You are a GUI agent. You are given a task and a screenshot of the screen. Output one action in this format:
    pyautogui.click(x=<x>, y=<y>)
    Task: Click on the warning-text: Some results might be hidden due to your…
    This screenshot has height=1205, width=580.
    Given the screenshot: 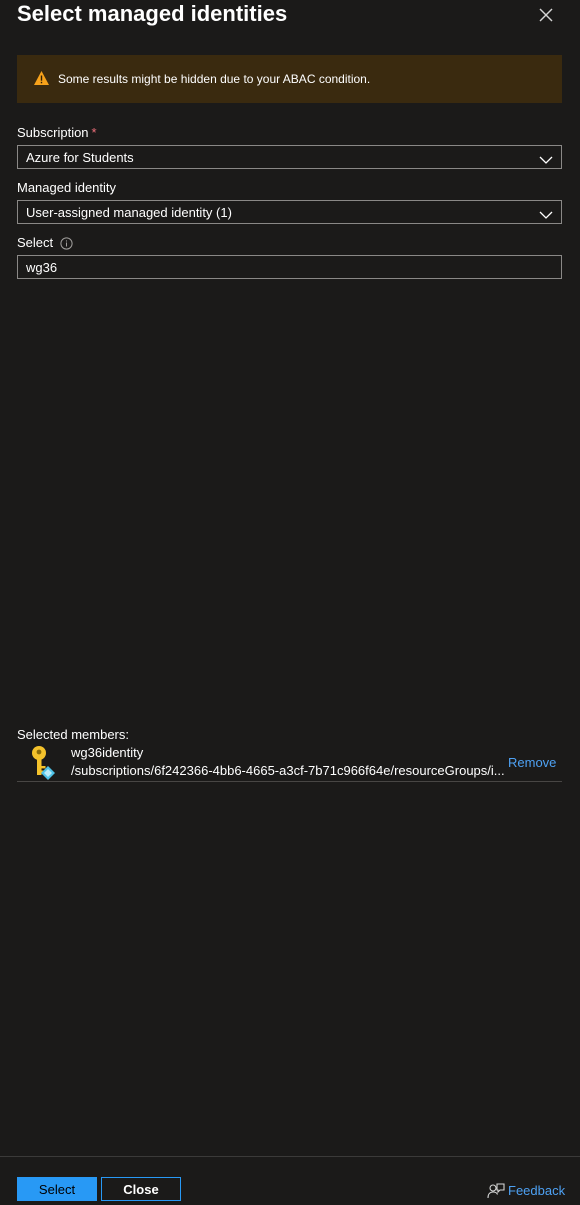 What is the action you would take?
    pyautogui.click(x=214, y=79)
    